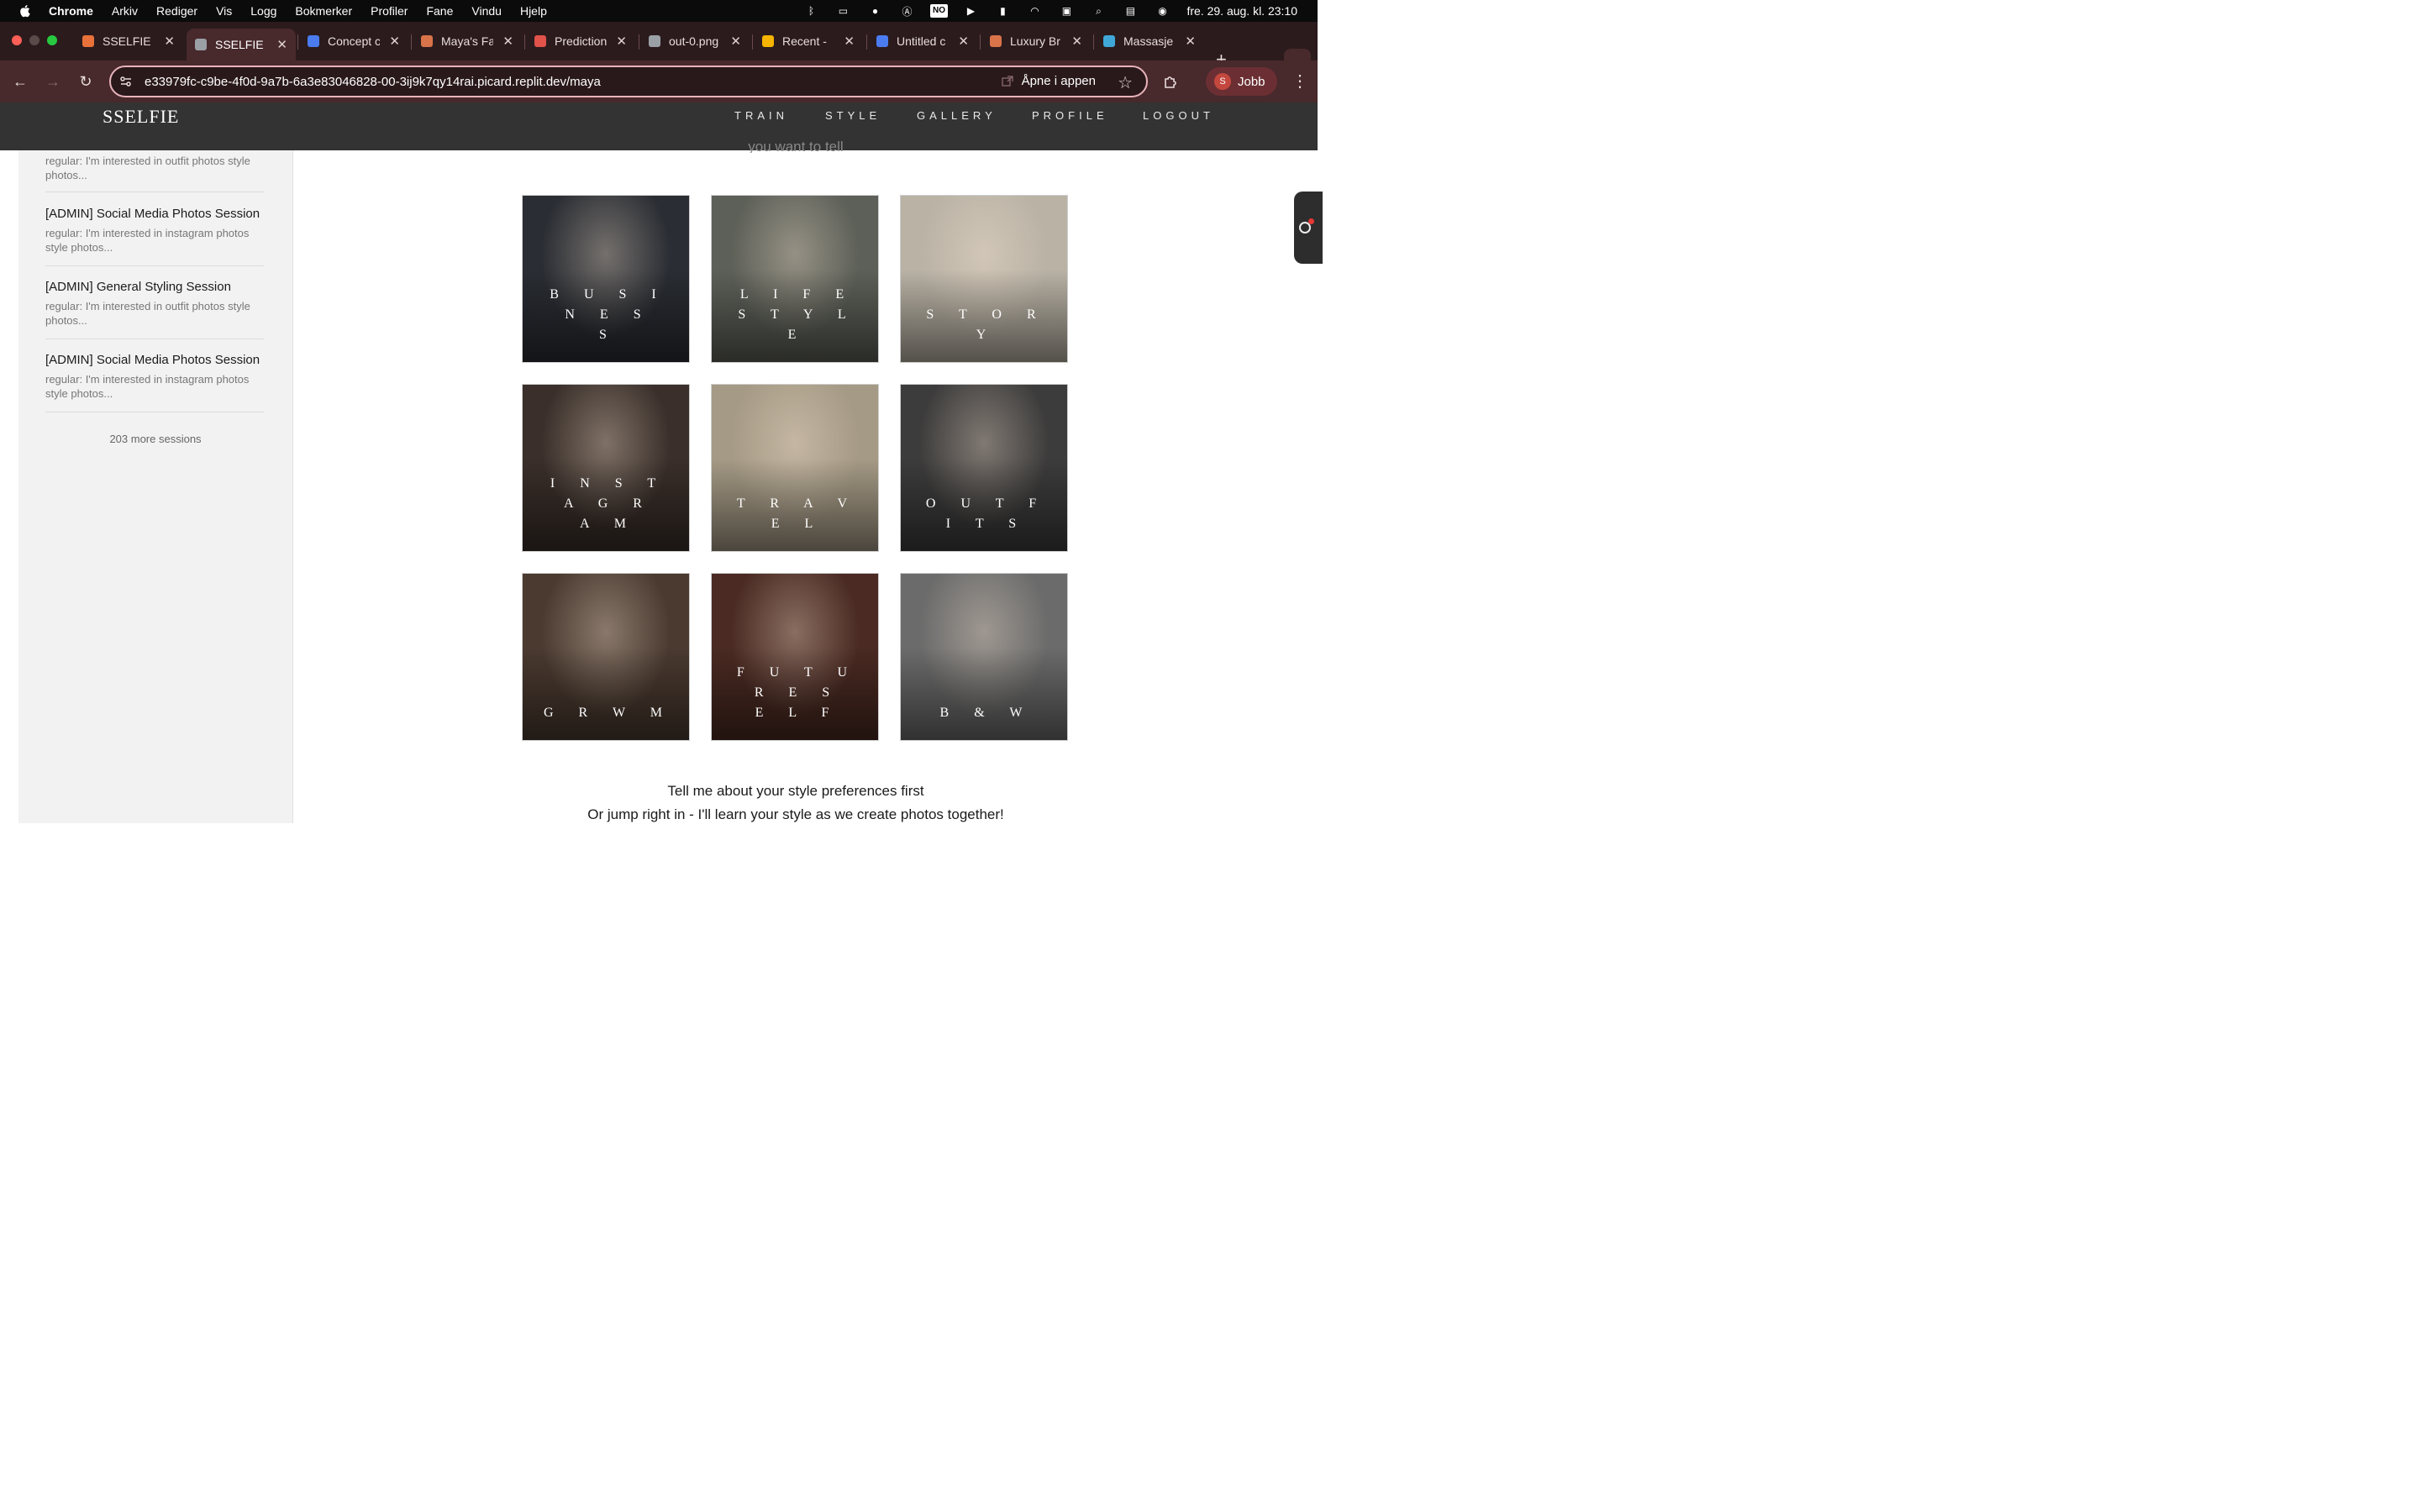 The height and width of the screenshot is (1512, 2420). I want to click on forward-icon: →, so click(53, 81).